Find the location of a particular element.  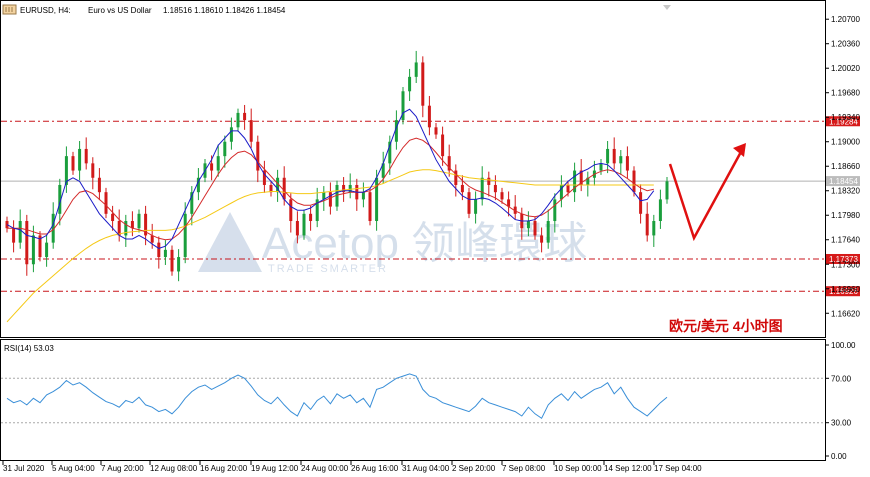

rsi-axis-label: 0.00 is located at coordinates (839, 456).